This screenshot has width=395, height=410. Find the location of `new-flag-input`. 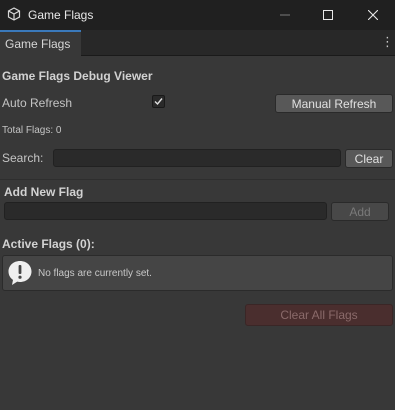

new-flag-input is located at coordinates (165, 211).